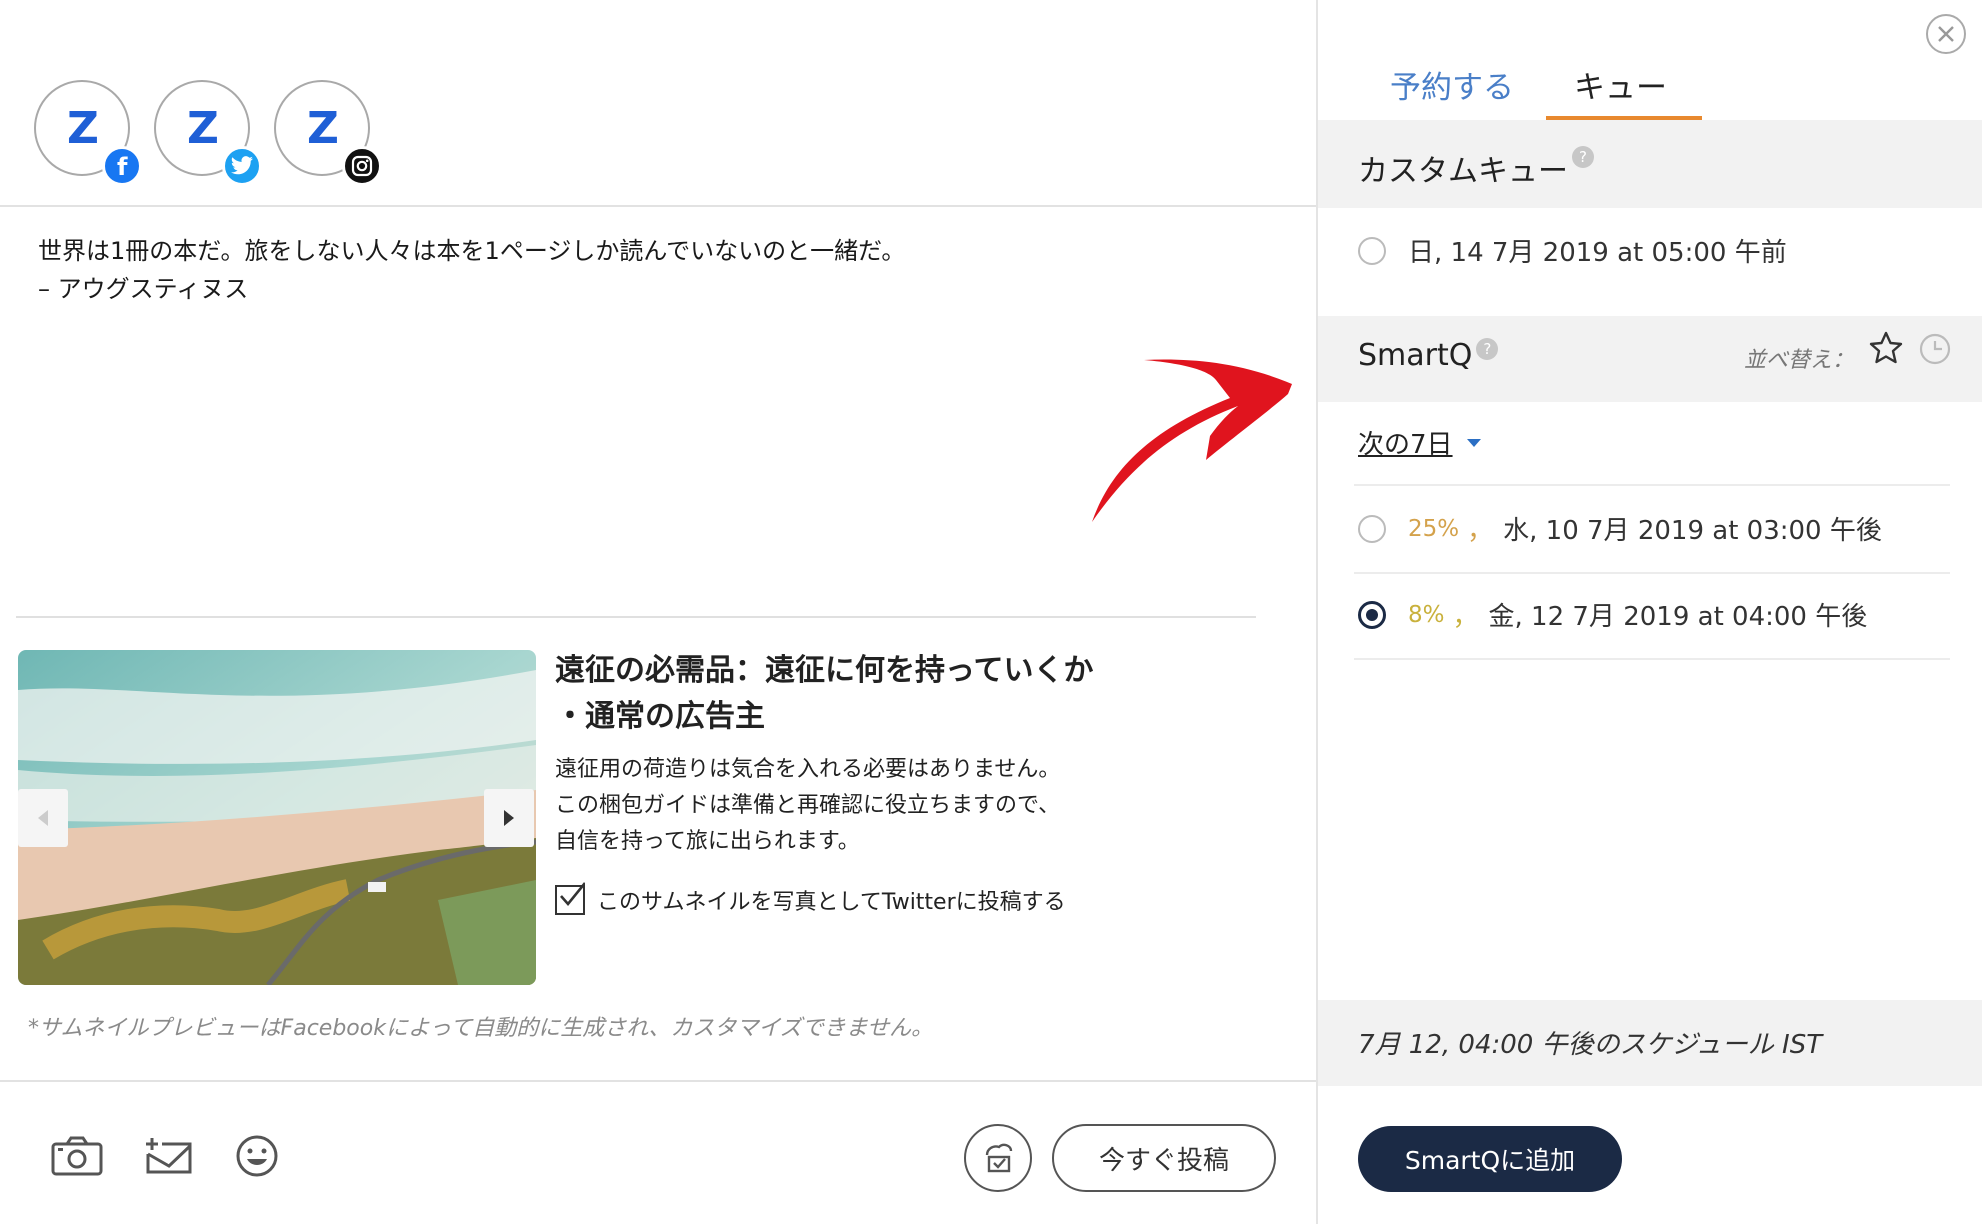  Describe the element at coordinates (1164, 1158) in the screenshot. I see `post-now-button: 今すぐ投稿` at that location.